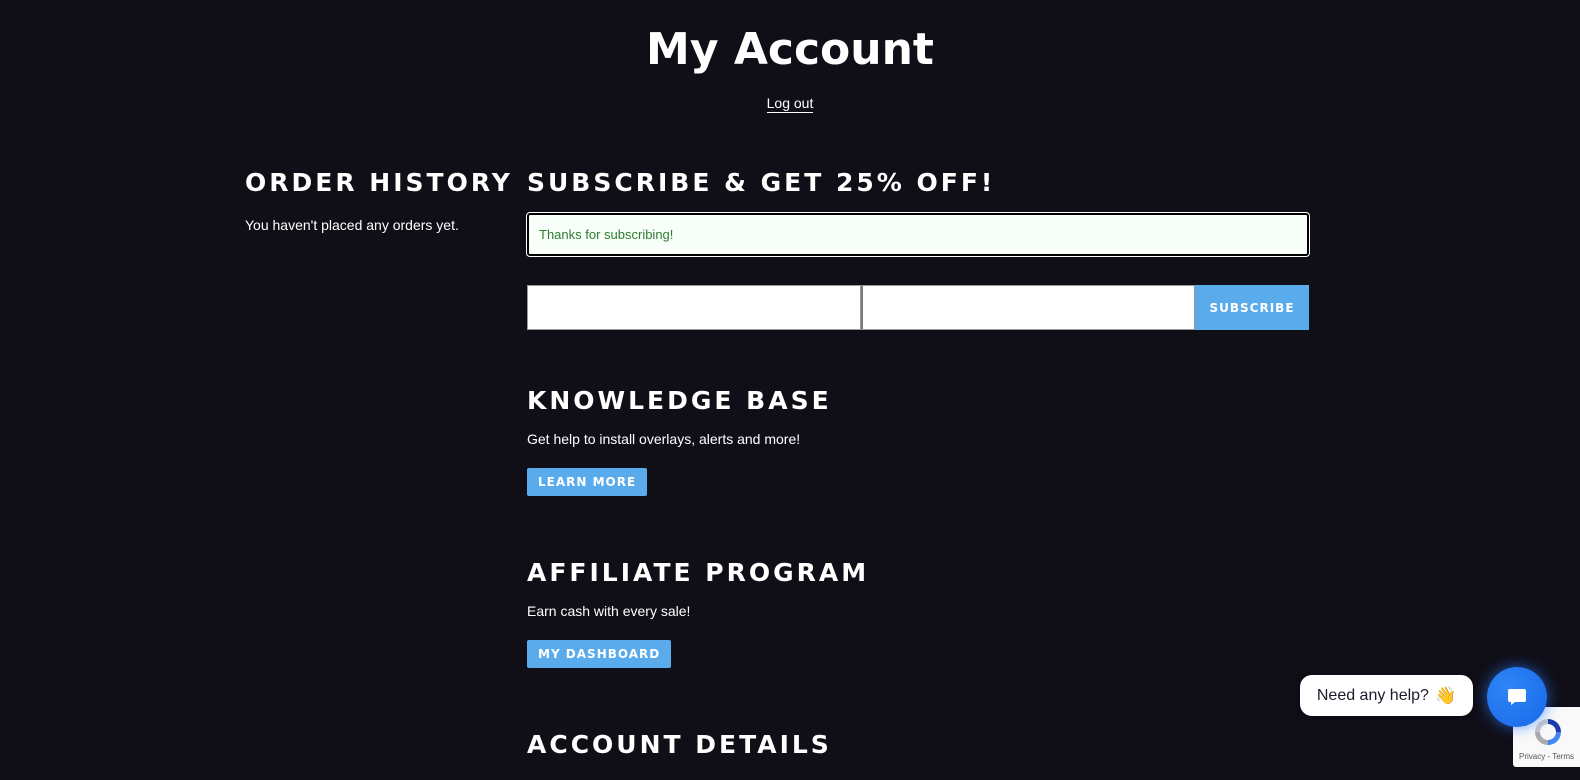 The image size is (1580, 780). What do you see at coordinates (790, 49) in the screenshot?
I see `page-title: My Account` at bounding box center [790, 49].